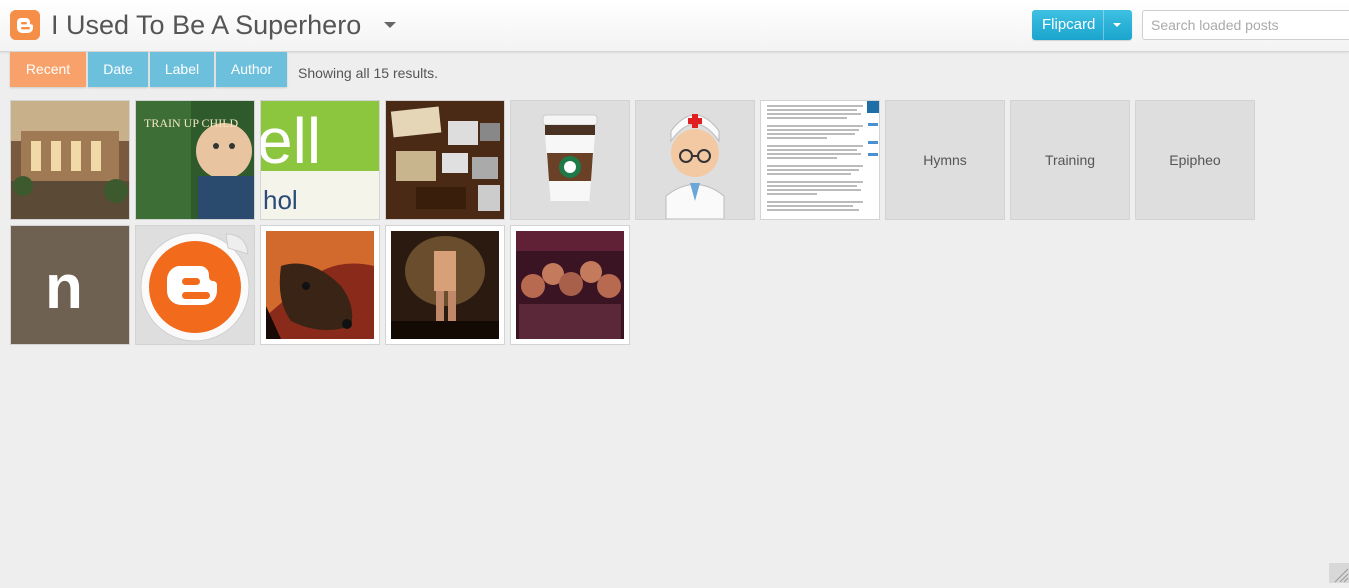 The height and width of the screenshot is (588, 1349). I want to click on results-count: Showing all 15 results., so click(368, 73).